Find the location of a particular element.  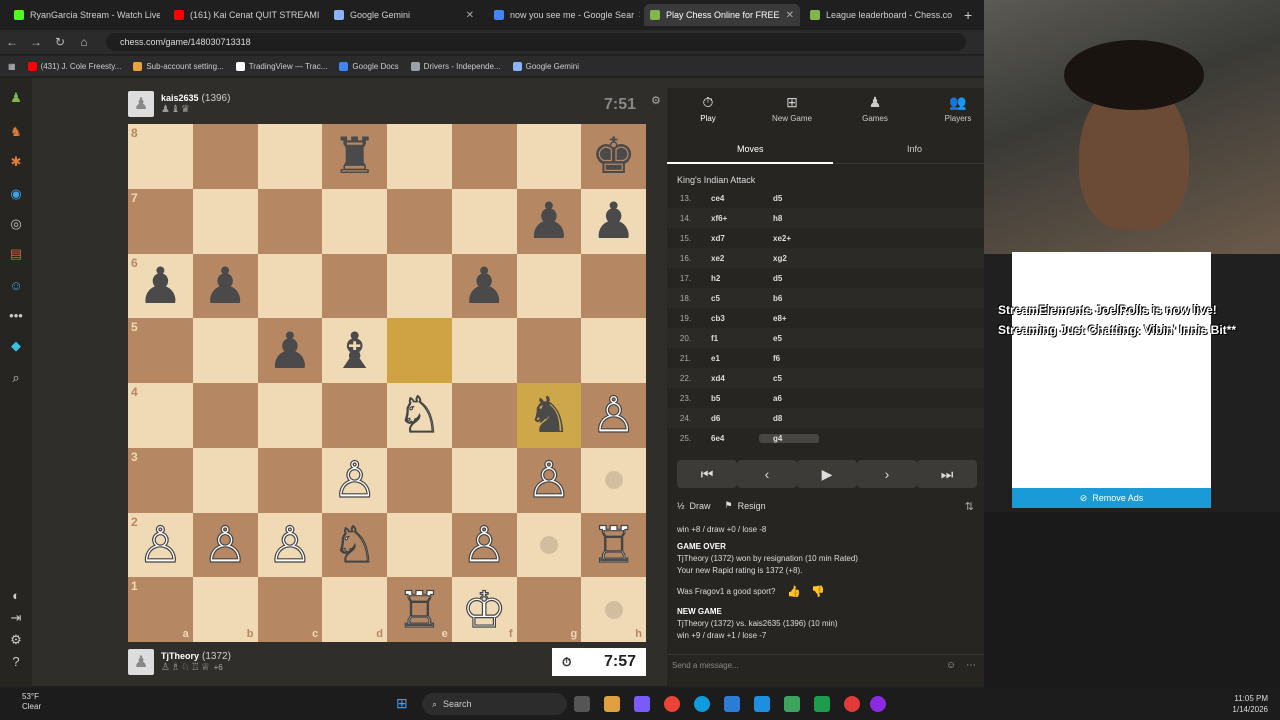

tab-ryangarcia: RyanGarcia Stream - Watch Live✕ is located at coordinates (84, 15).